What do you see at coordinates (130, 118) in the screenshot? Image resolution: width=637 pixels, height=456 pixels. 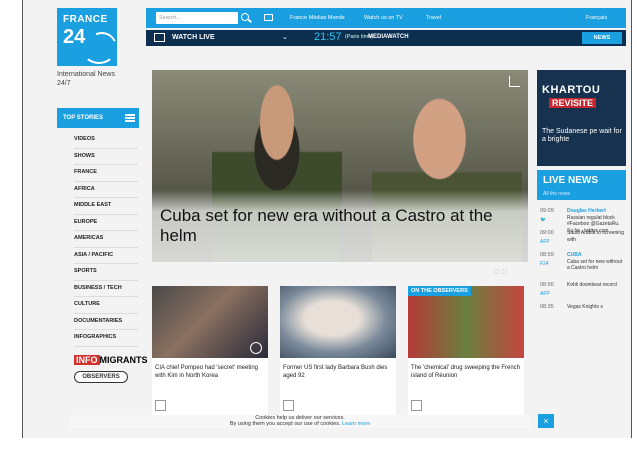 I see `hamburger-menu-icon` at bounding box center [130, 118].